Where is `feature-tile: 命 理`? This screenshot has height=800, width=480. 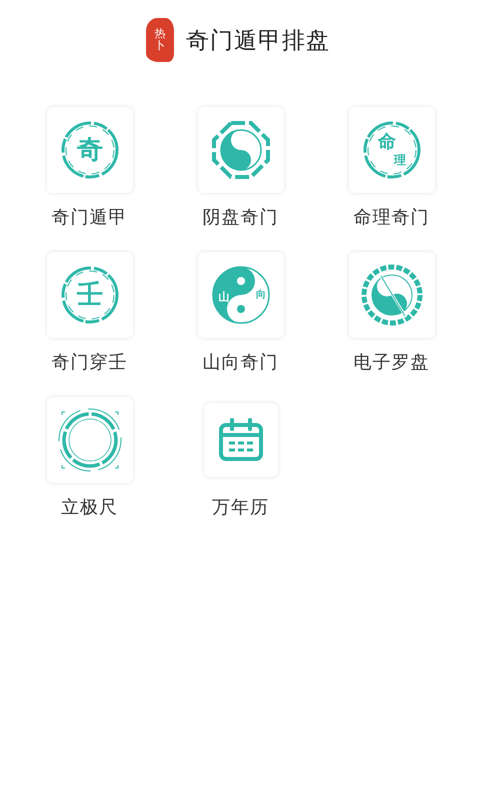
feature-tile: 命 理 is located at coordinates (391, 150).